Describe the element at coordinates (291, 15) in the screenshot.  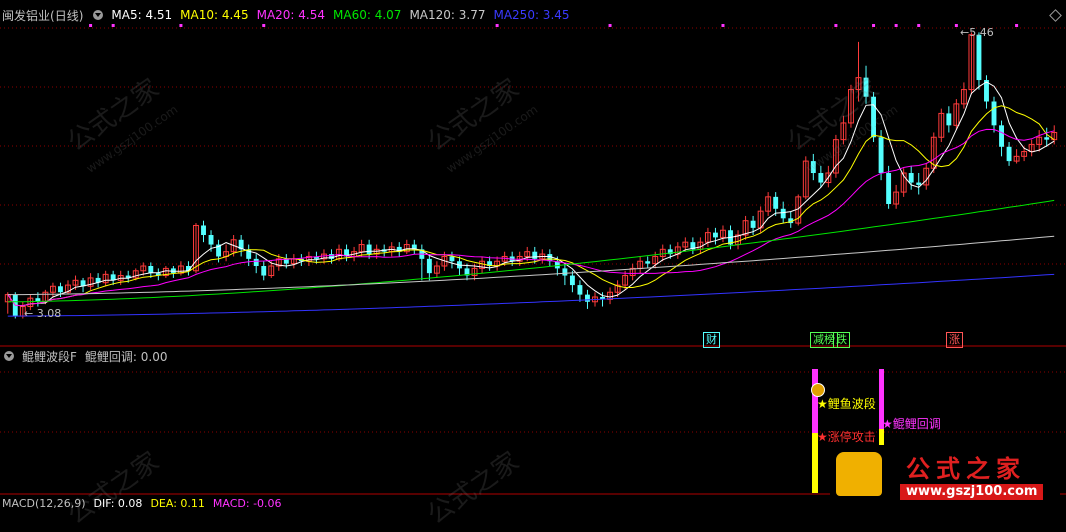
I see `ma20-value: MA20: 4.54` at that location.